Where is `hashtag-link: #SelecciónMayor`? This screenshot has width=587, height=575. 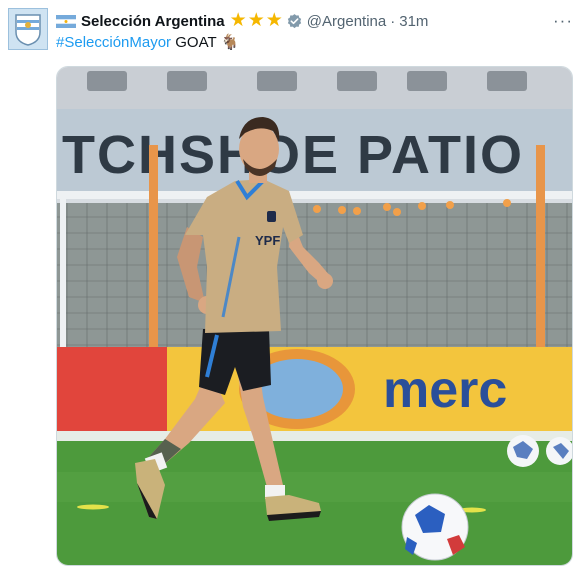
hashtag-link: #SelecciónMayor is located at coordinates (113, 42).